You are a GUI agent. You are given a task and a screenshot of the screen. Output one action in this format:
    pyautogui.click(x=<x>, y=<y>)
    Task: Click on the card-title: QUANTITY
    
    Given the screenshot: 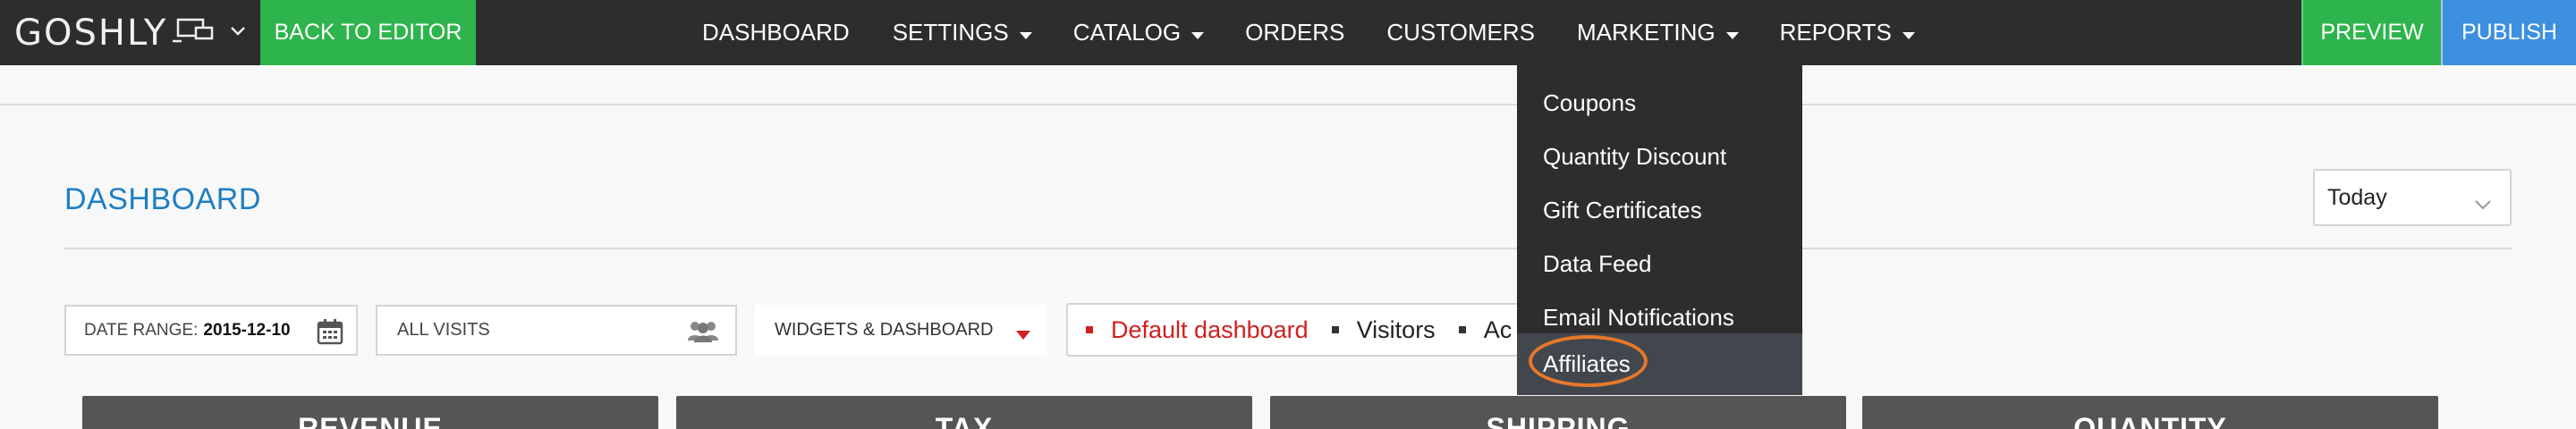 What is the action you would take?
    pyautogui.click(x=2150, y=421)
    